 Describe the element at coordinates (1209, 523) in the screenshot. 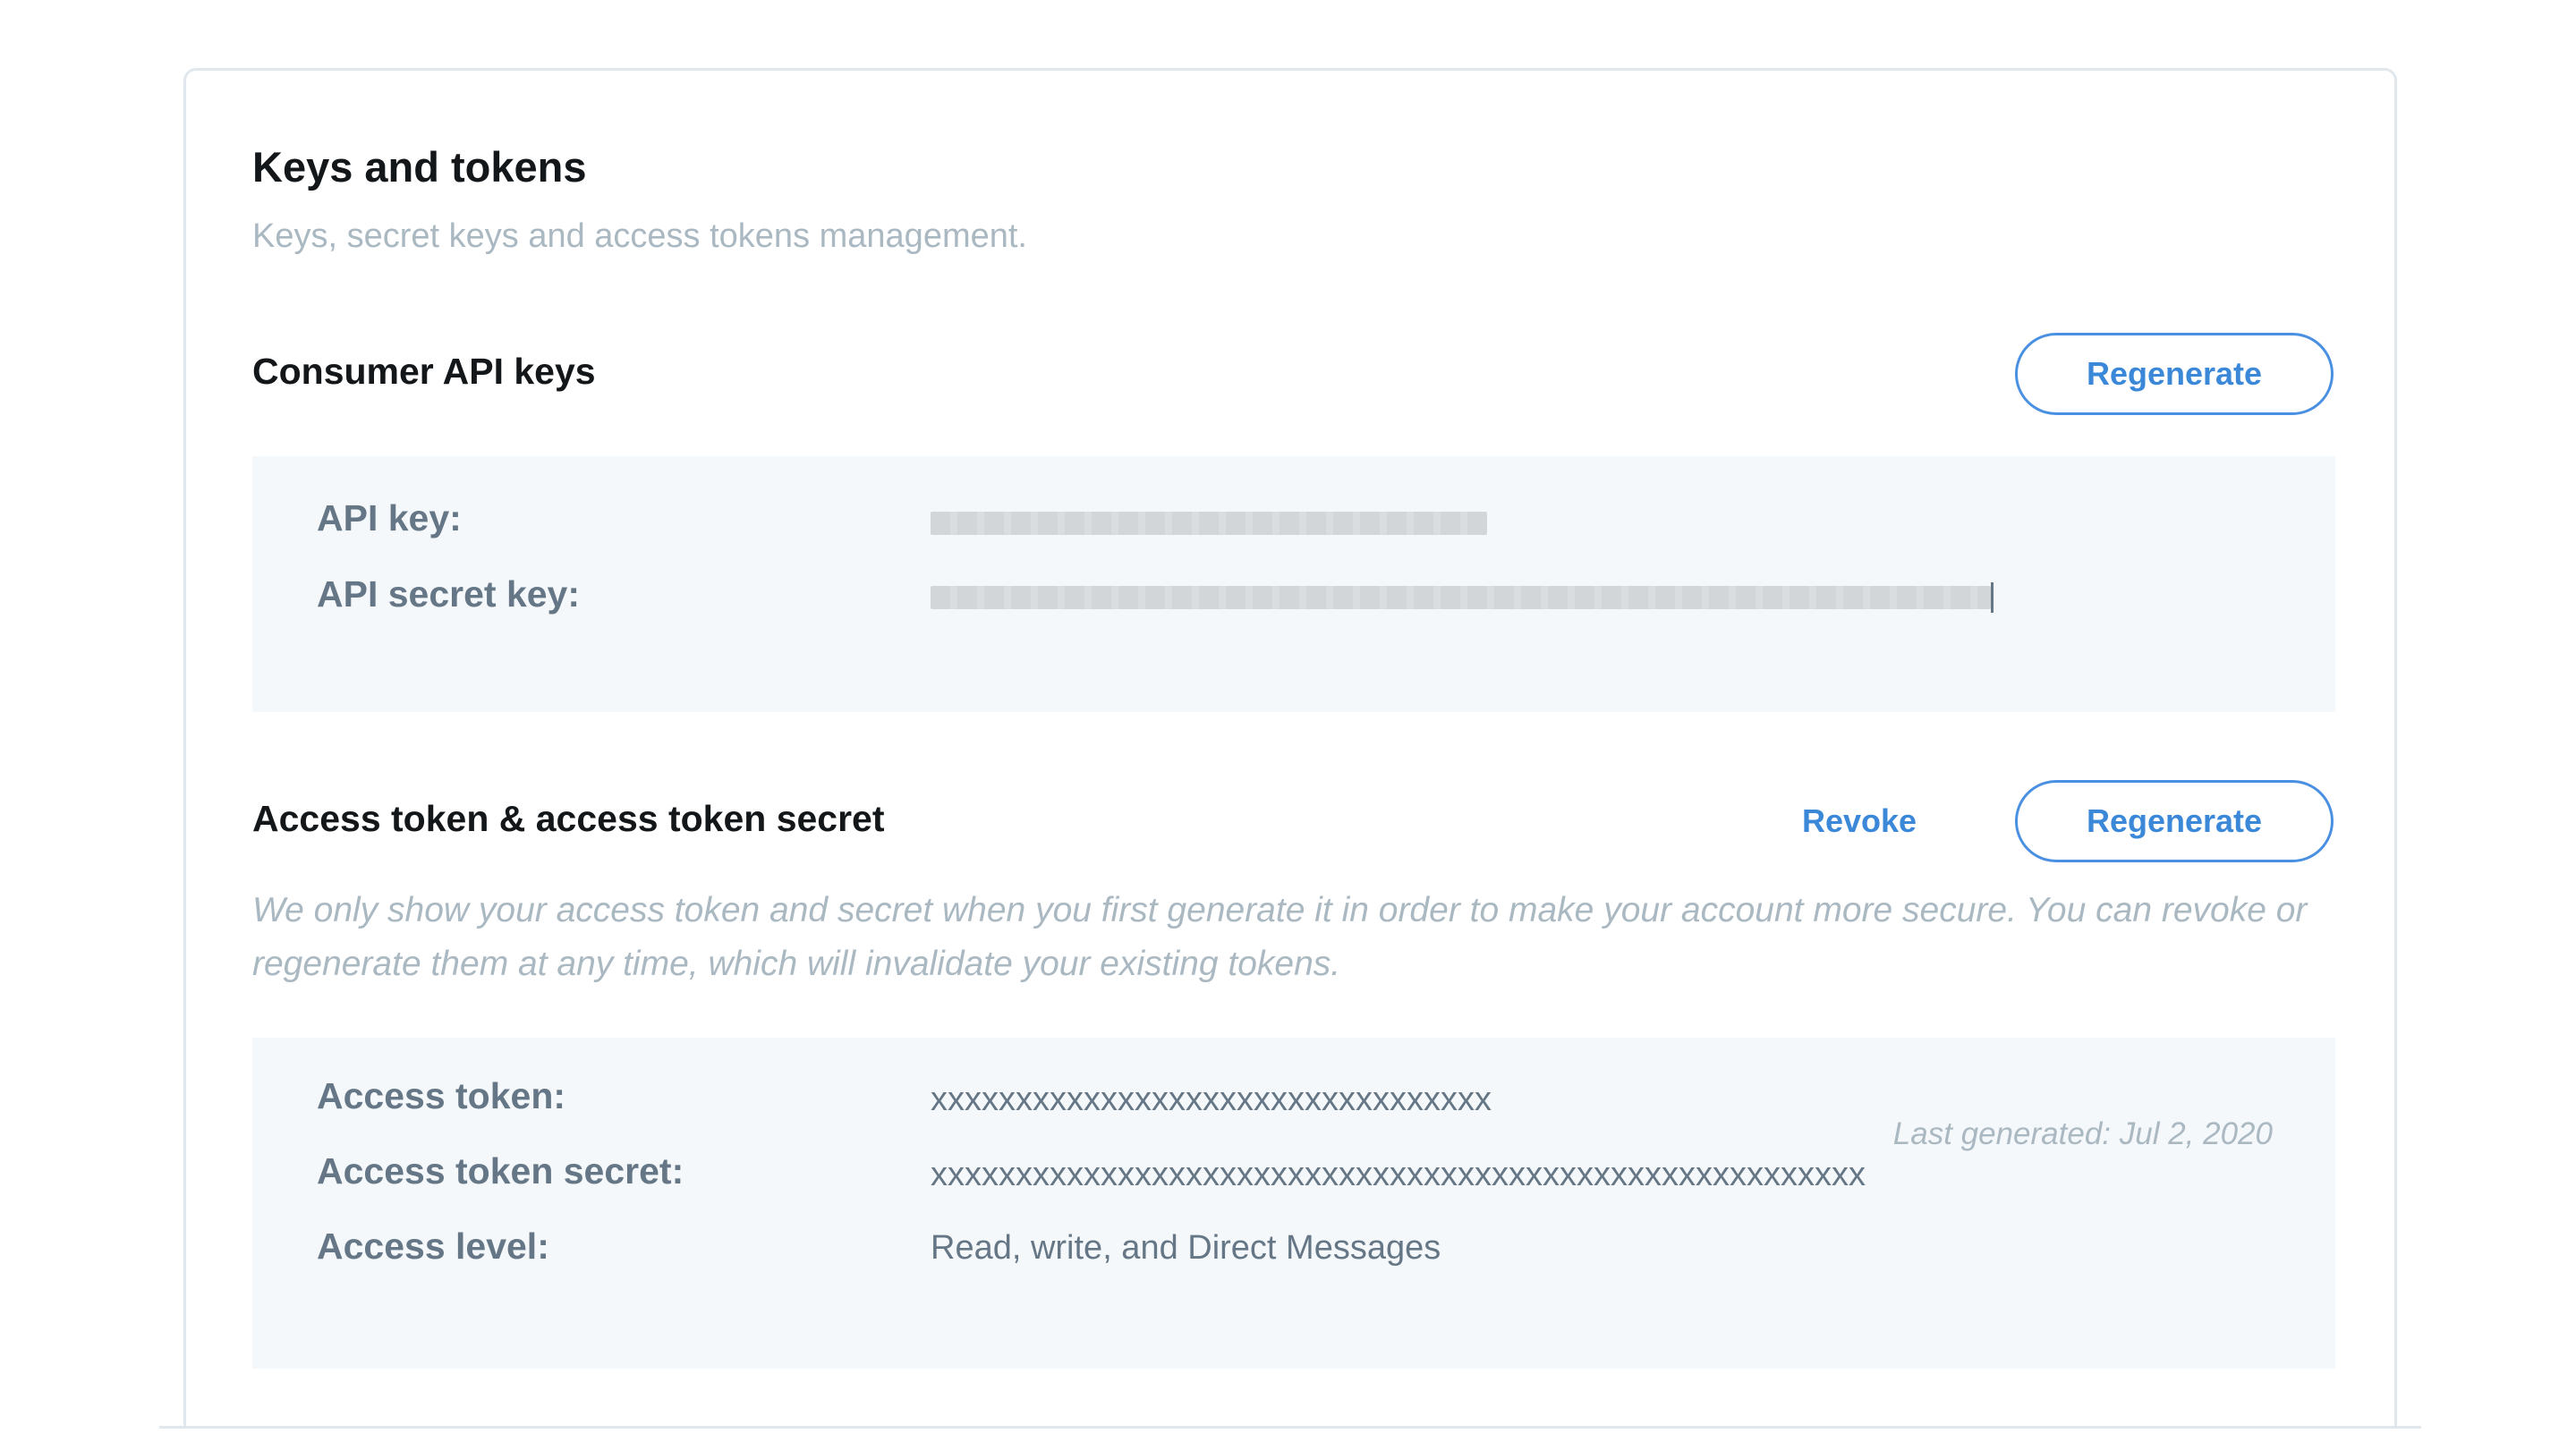

I see `api-key-value-redacted` at that location.